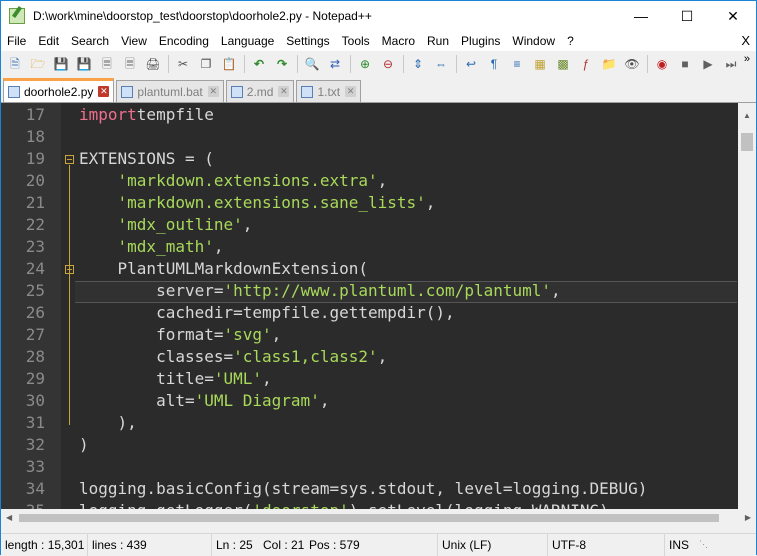 Image resolution: width=757 pixels, height=556 pixels. What do you see at coordinates (204, 401) in the screenshot?
I see `code-line: alt='UML Diagram',` at bounding box center [204, 401].